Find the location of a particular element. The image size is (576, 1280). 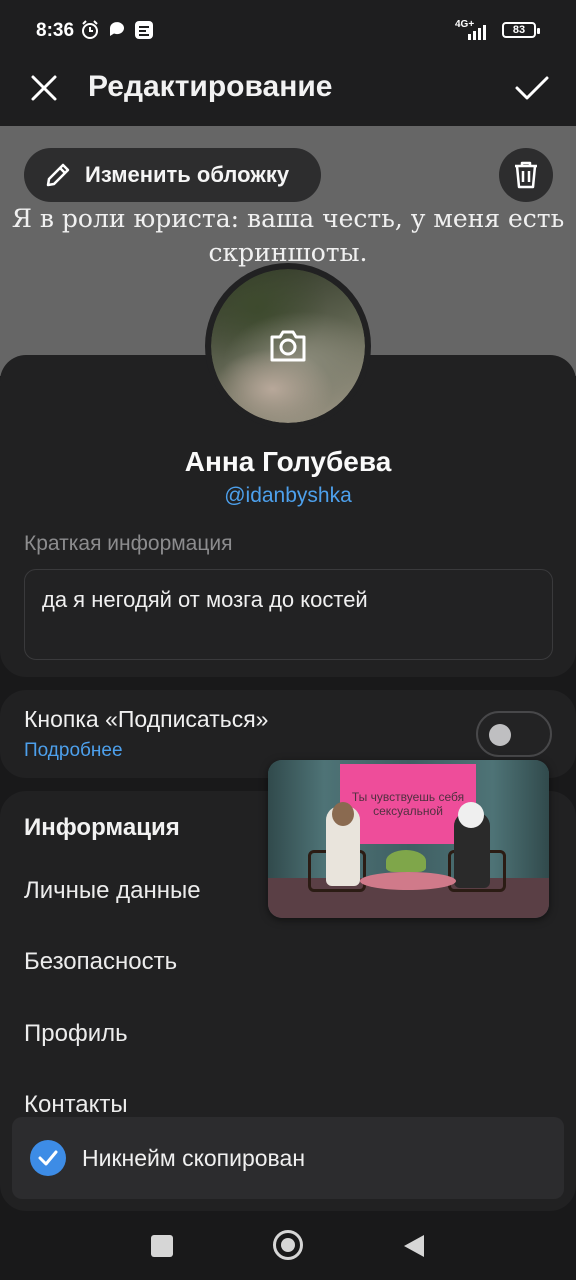

trash-icon is located at coordinates (526, 175).